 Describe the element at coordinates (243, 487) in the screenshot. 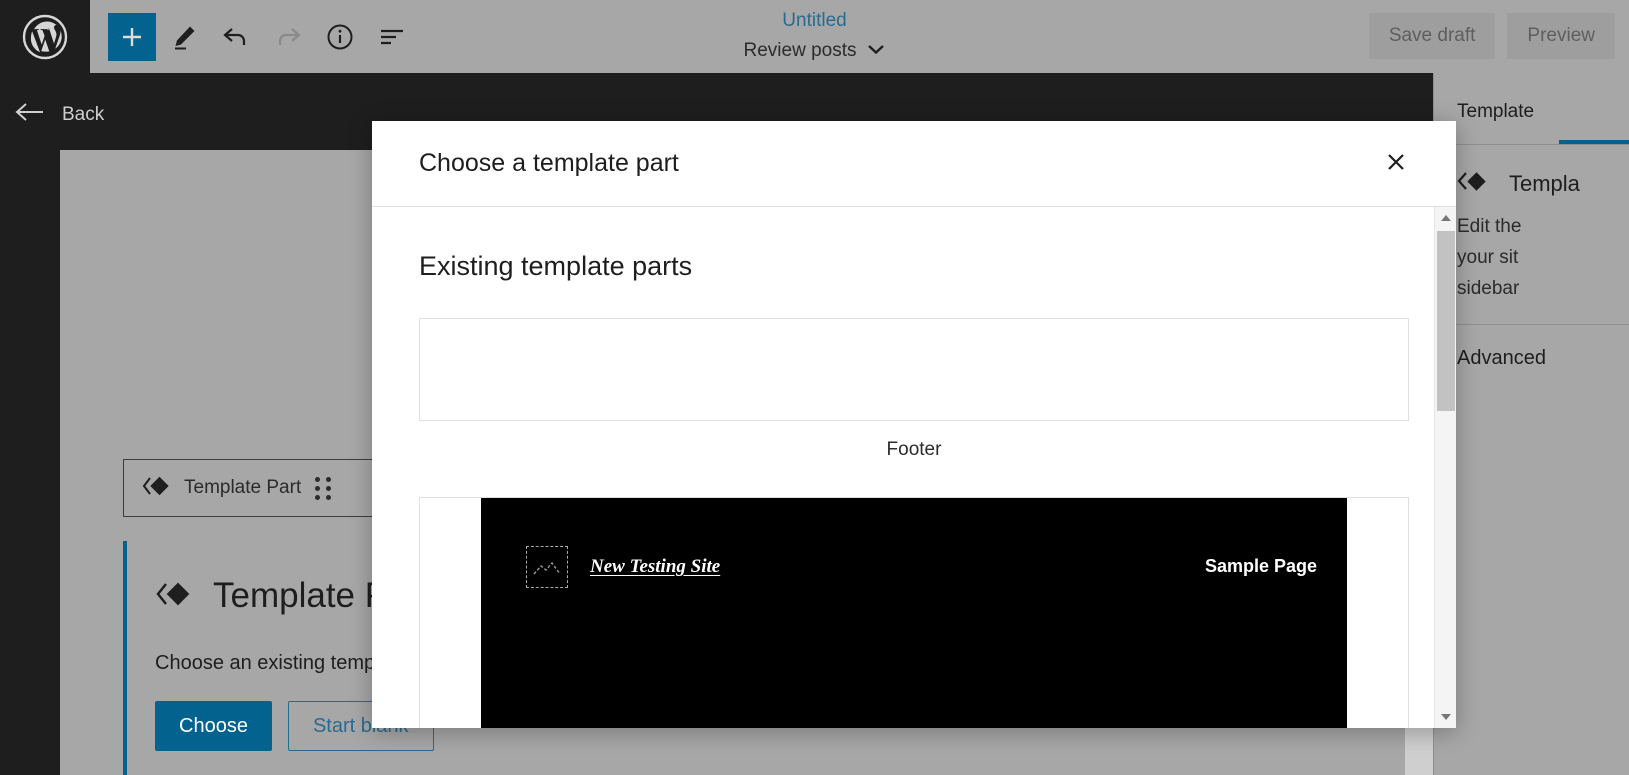

I see `block-toolbar-label: Template Part` at that location.